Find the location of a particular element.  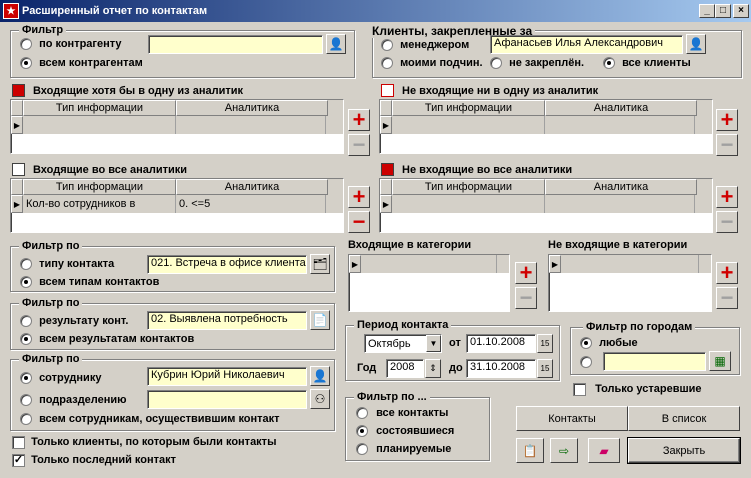

org-chart-icon: ⚇ is located at coordinates (320, 399).